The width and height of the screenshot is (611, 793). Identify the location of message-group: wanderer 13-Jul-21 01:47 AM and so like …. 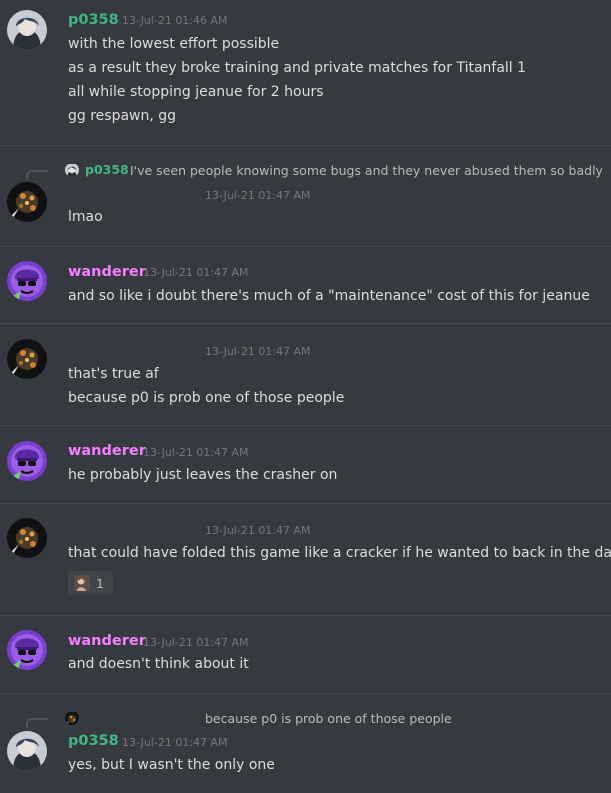
(305, 285).